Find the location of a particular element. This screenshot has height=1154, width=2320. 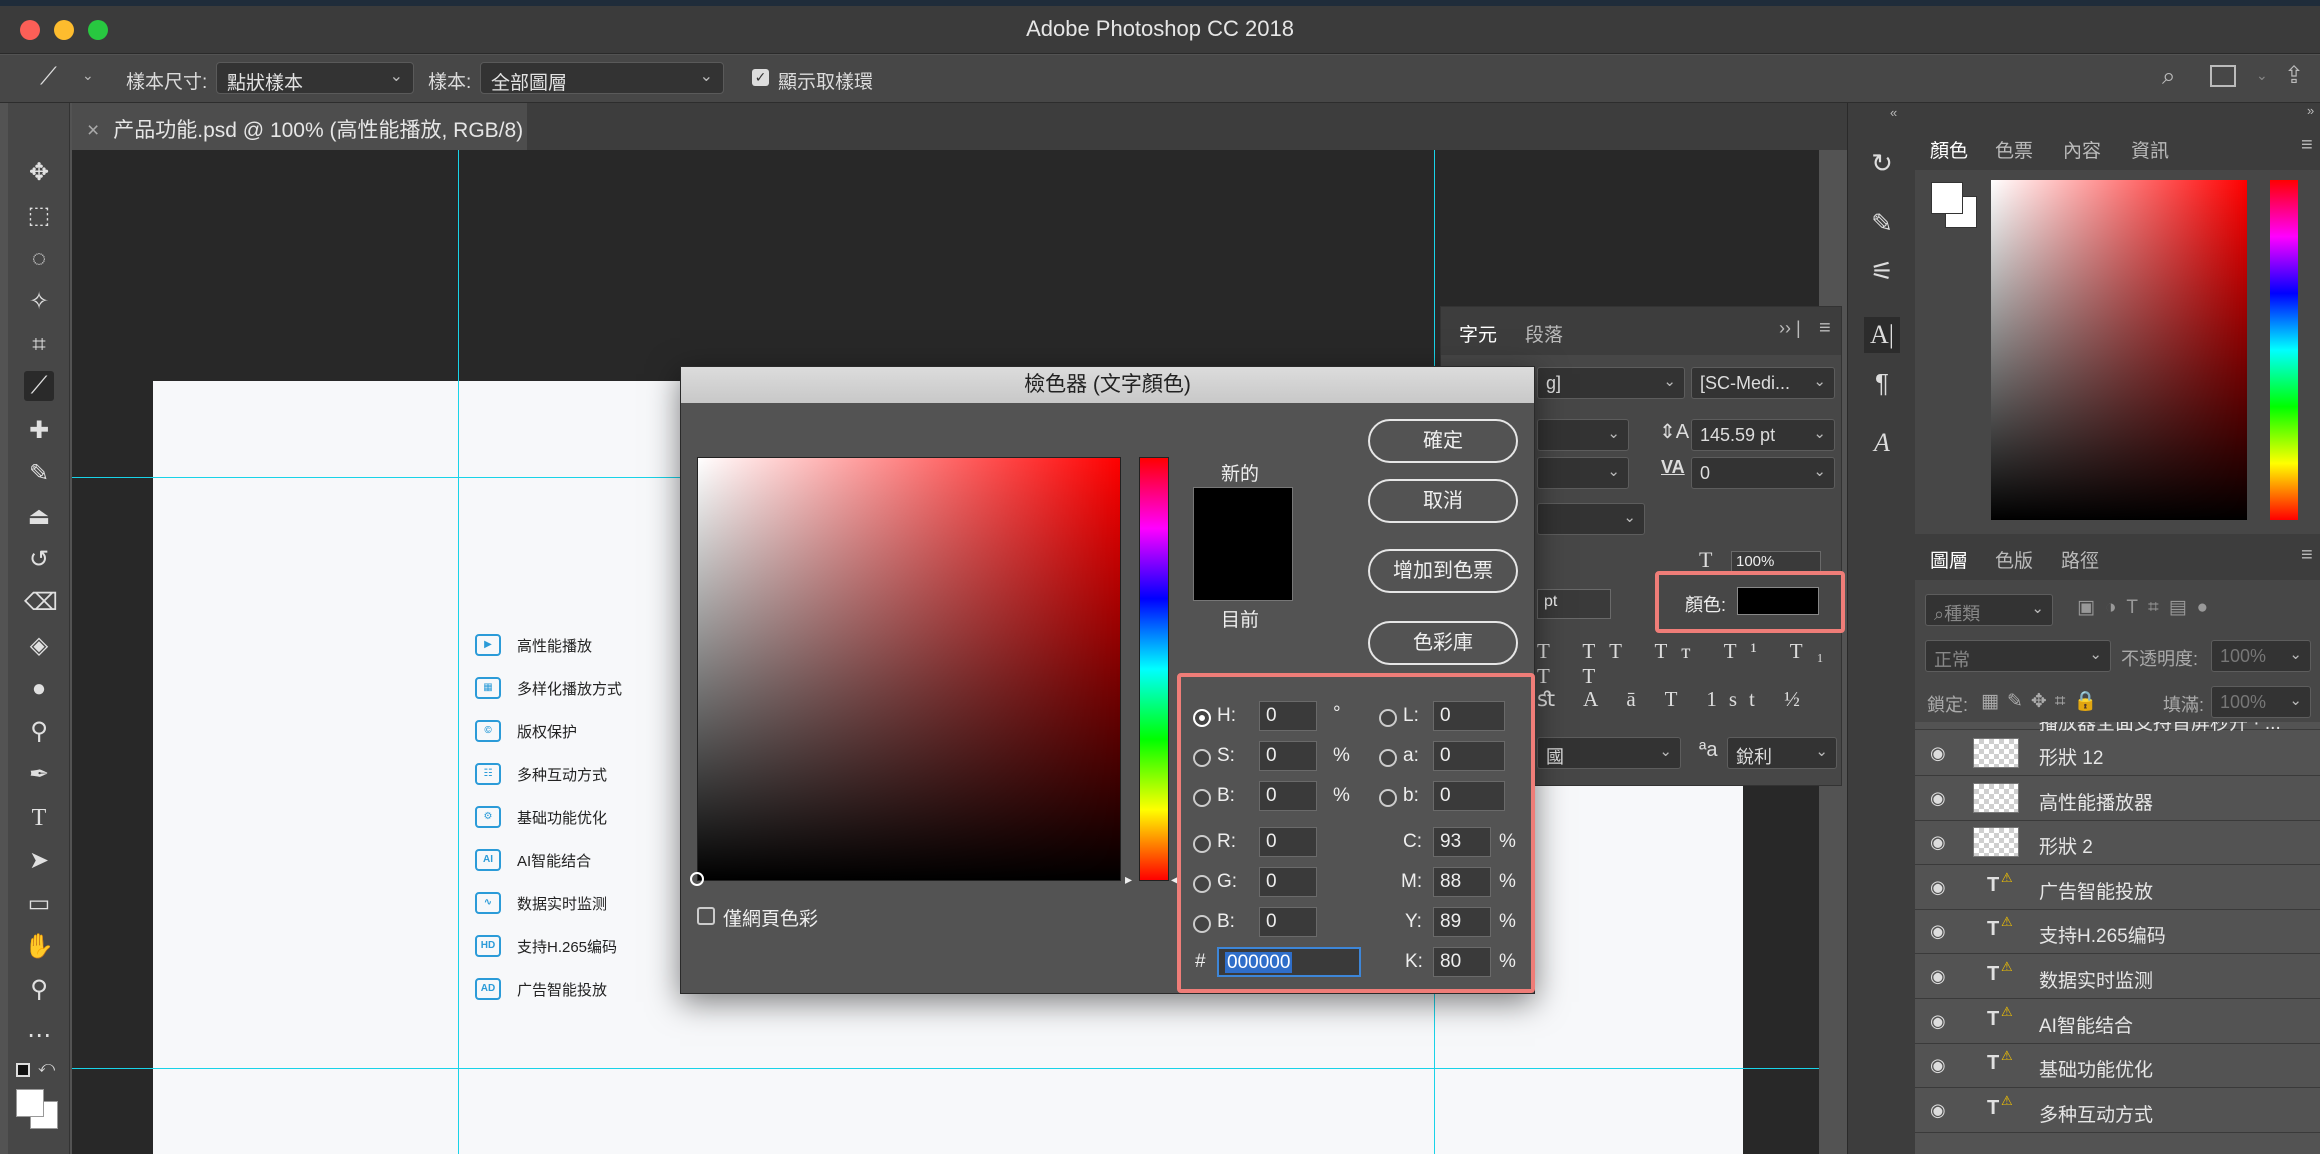

horizontal-scale-input: 100% is located at coordinates (1776, 562).